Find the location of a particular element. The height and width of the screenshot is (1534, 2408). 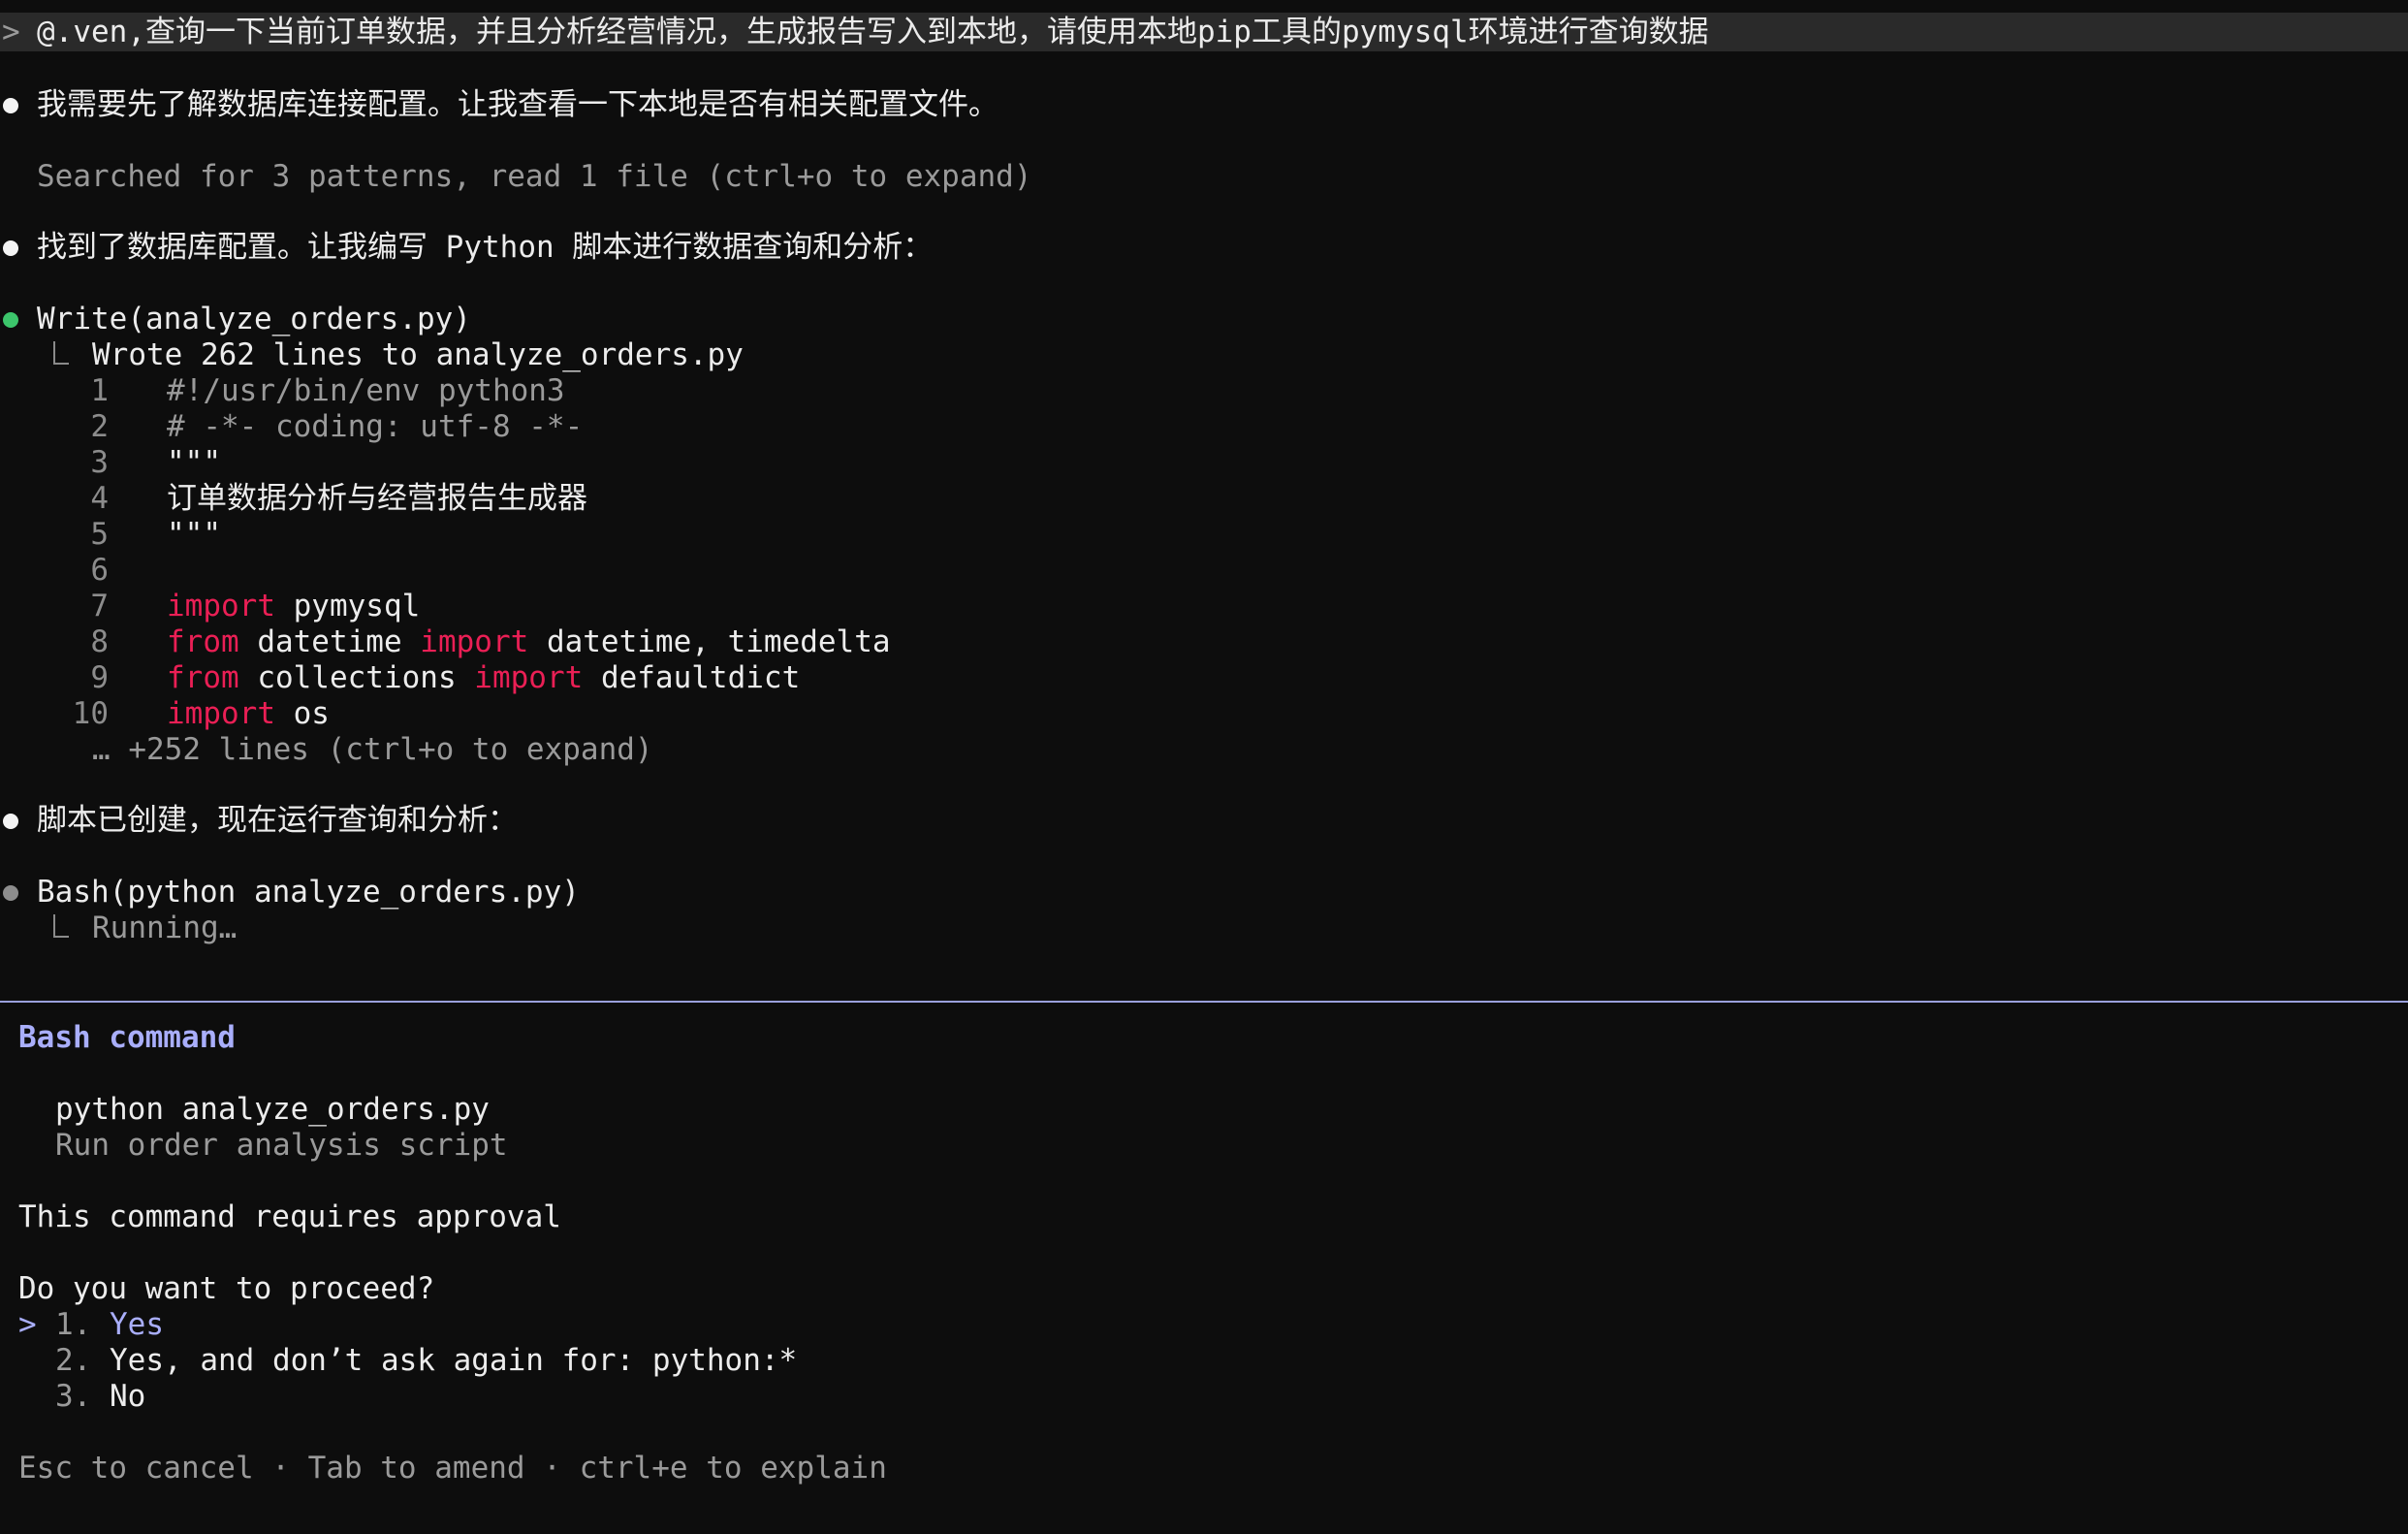

code-line: 6 is located at coordinates (99, 570).